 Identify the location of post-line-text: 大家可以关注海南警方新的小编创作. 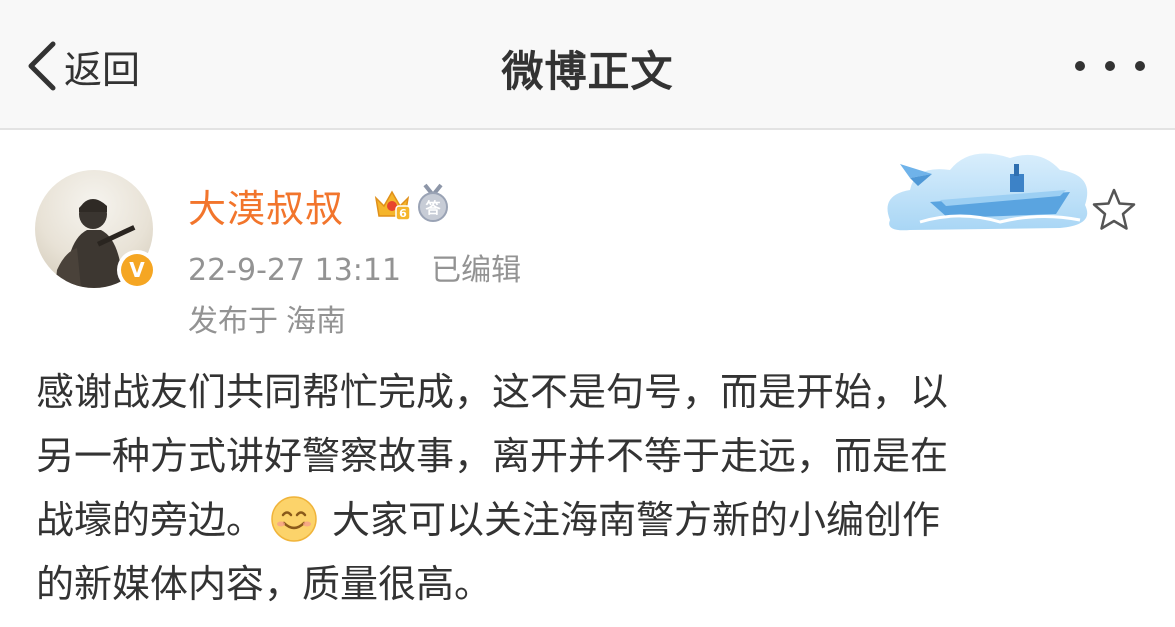
(636, 520).